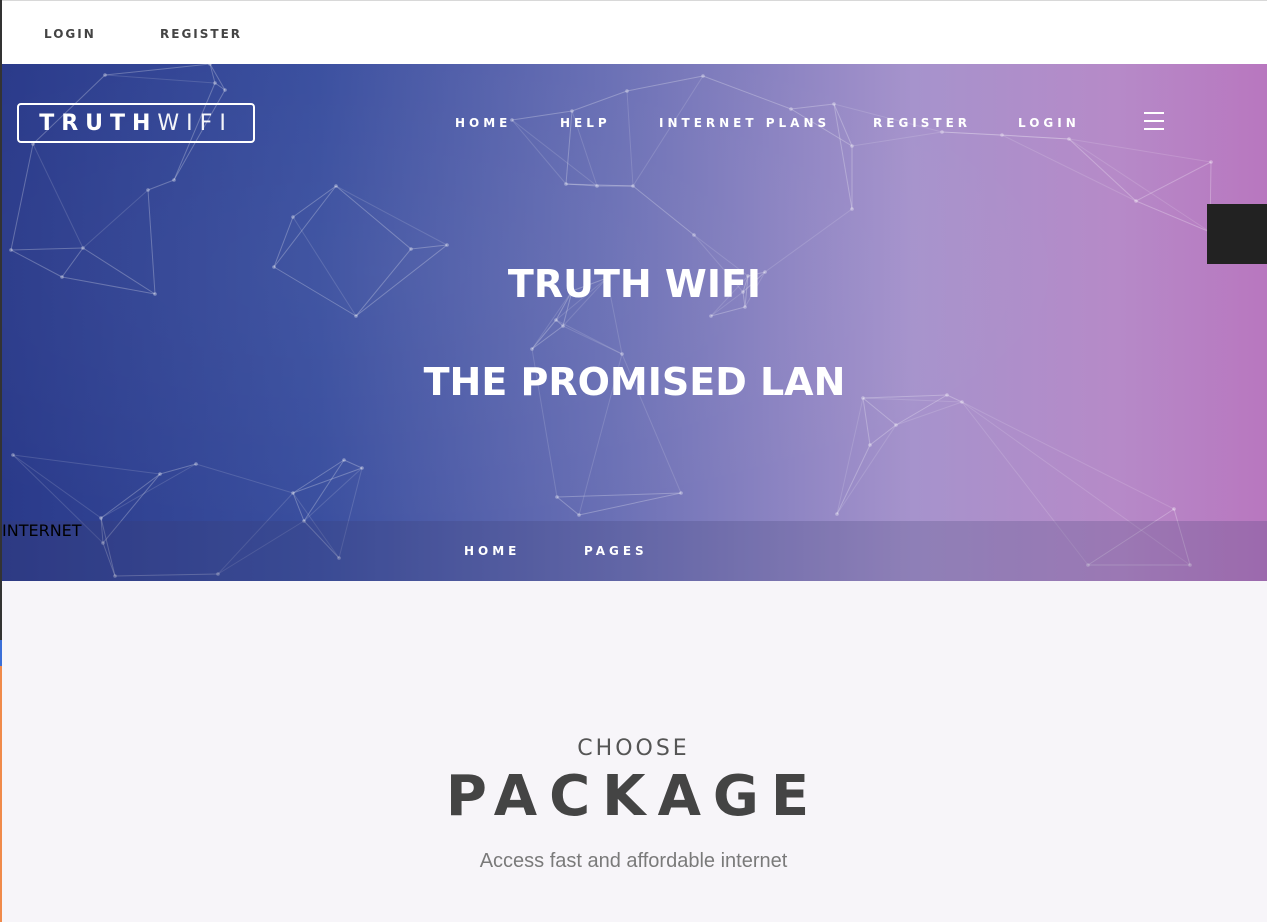 This screenshot has width=1267, height=922. Describe the element at coordinates (634, 382) in the screenshot. I see `hero-subtitle: THE PROMISED LAN` at that location.